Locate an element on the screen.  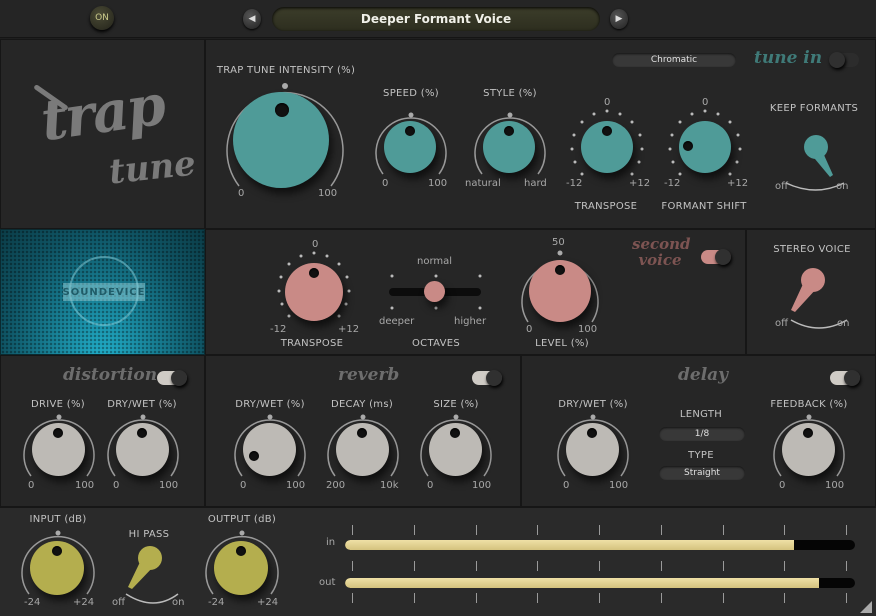
distortion-title: distortion is located at coordinates (110, 375).